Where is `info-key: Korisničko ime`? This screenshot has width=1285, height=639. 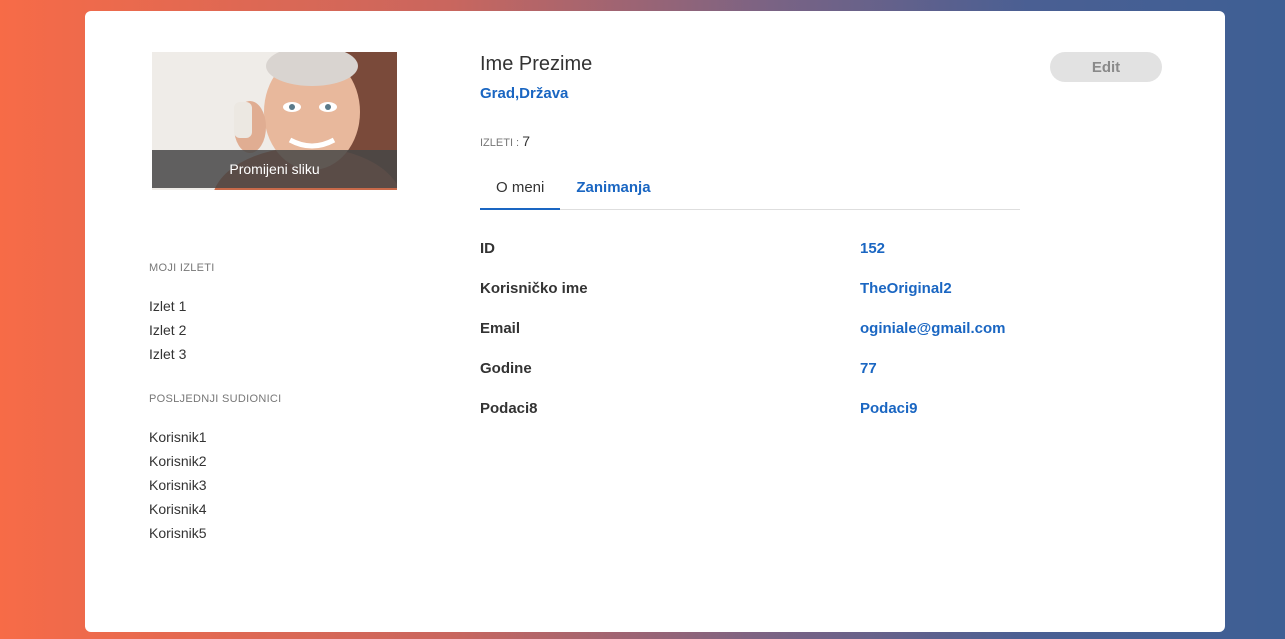
info-key: Korisničko ime is located at coordinates (534, 288).